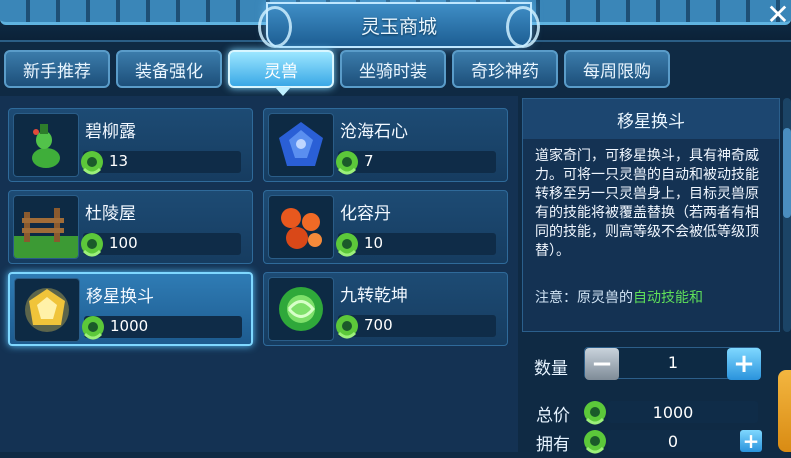  I want to click on tab-medicine: 奇珍神药, so click(505, 69).